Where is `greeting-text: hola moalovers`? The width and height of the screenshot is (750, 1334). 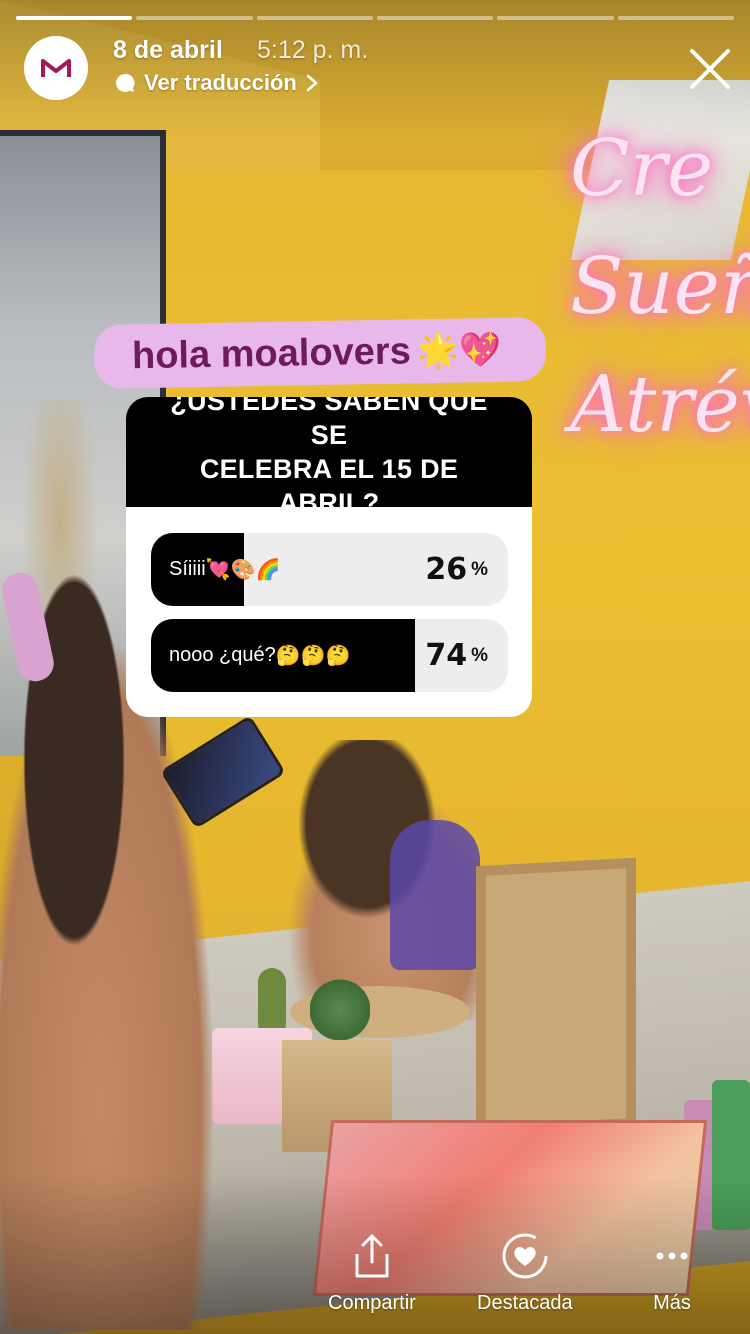 greeting-text: hola moalovers is located at coordinates (271, 353).